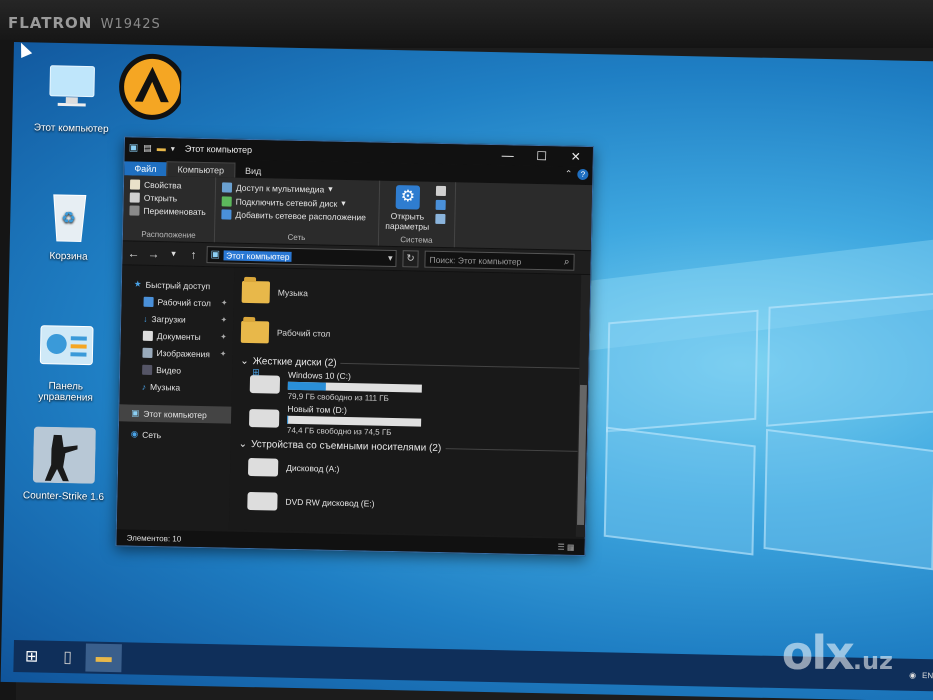  Describe the element at coordinates (912, 674) in the screenshot. I see `network-tray-icon: ◉` at that location.